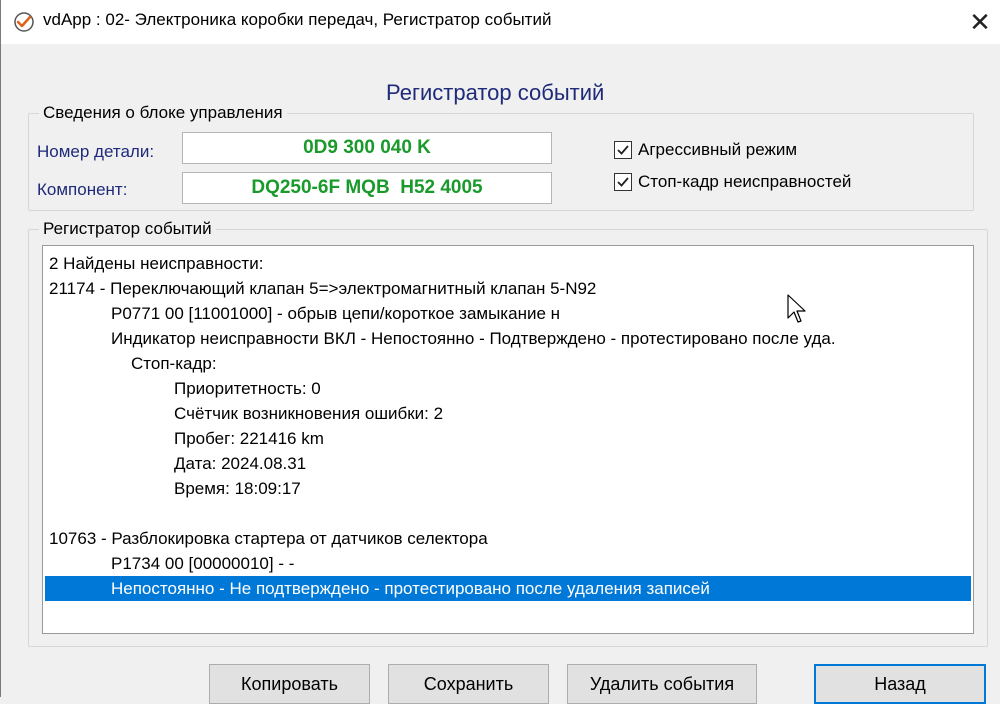 Image resolution: width=1000 pixels, height=704 pixels. What do you see at coordinates (796, 308) in the screenshot?
I see `mouse-pointer-icon` at bounding box center [796, 308].